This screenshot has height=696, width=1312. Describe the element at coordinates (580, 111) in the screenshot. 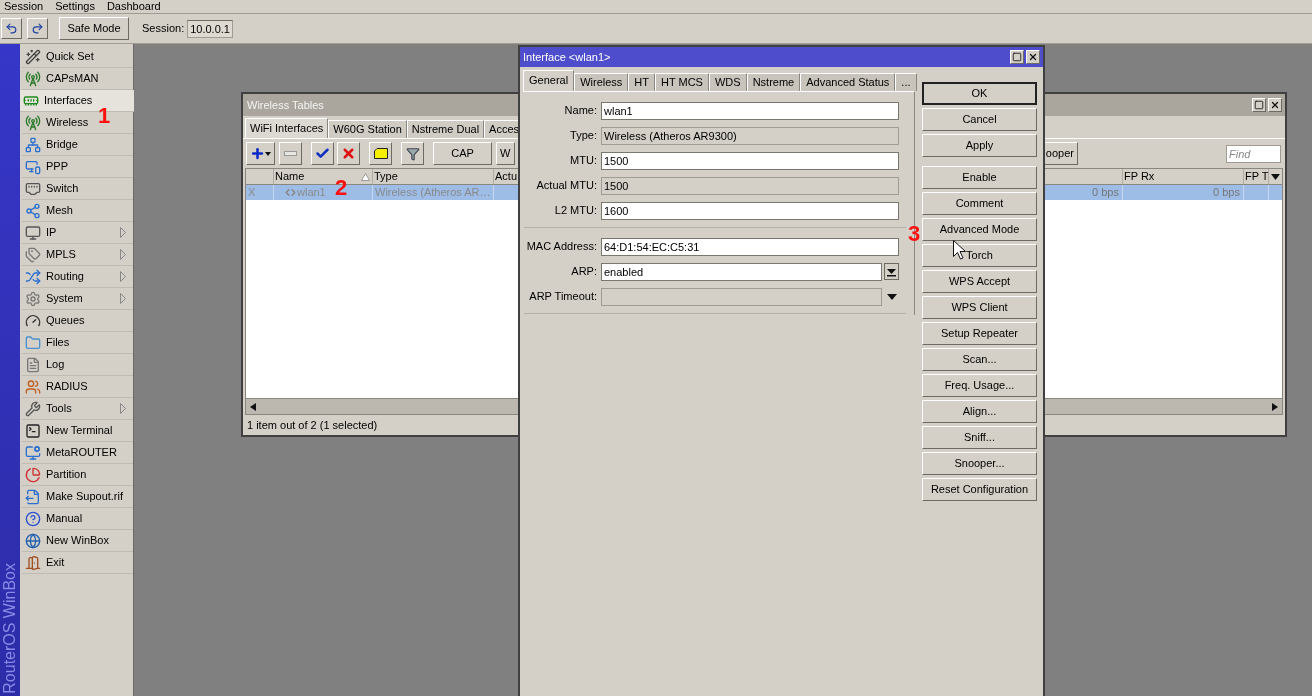

I see `field-label: Name:` at that location.